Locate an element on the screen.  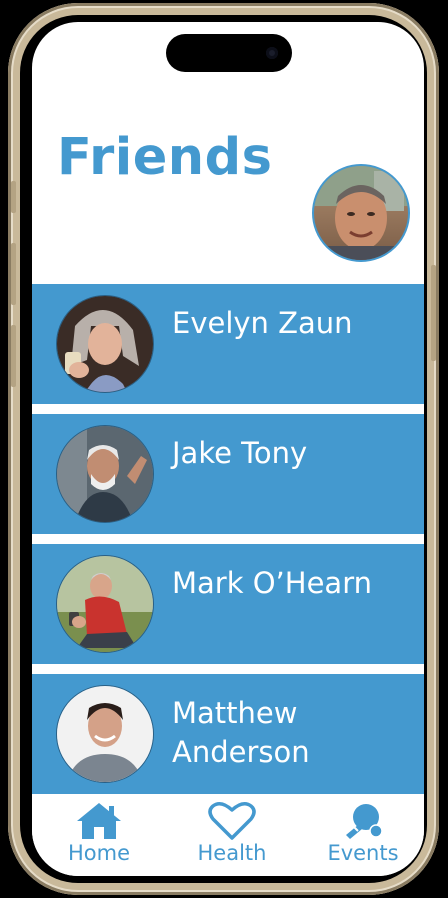
heart-icon is located at coordinates (232, 821).